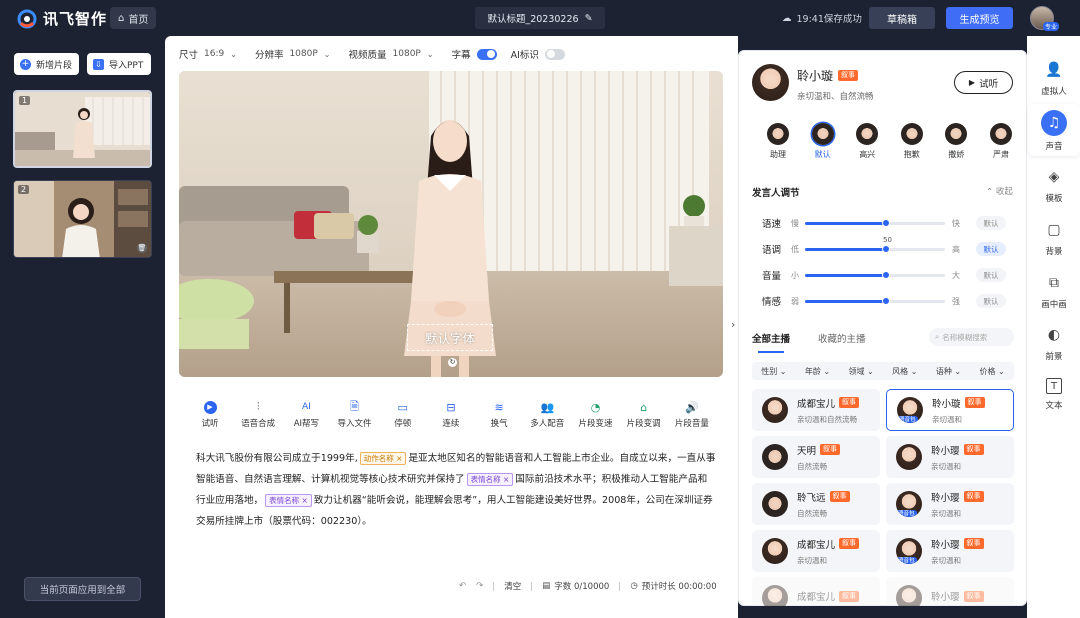  What do you see at coordinates (82, 589) in the screenshot?
I see `apply-to-all-button: 当前页面应用到全部` at bounding box center [82, 589].